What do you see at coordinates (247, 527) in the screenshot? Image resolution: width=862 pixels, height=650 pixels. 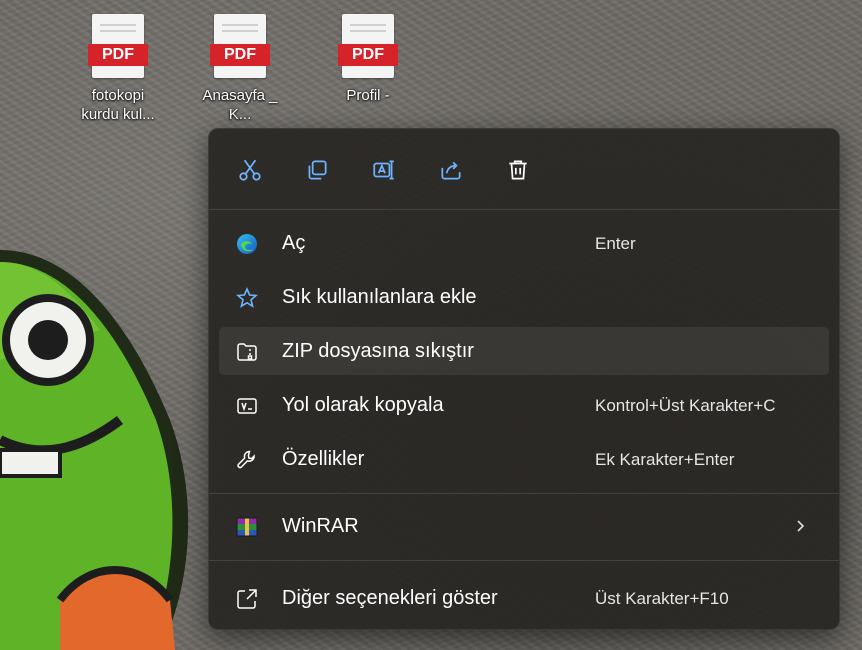 I see `winrar-icon` at bounding box center [247, 527].